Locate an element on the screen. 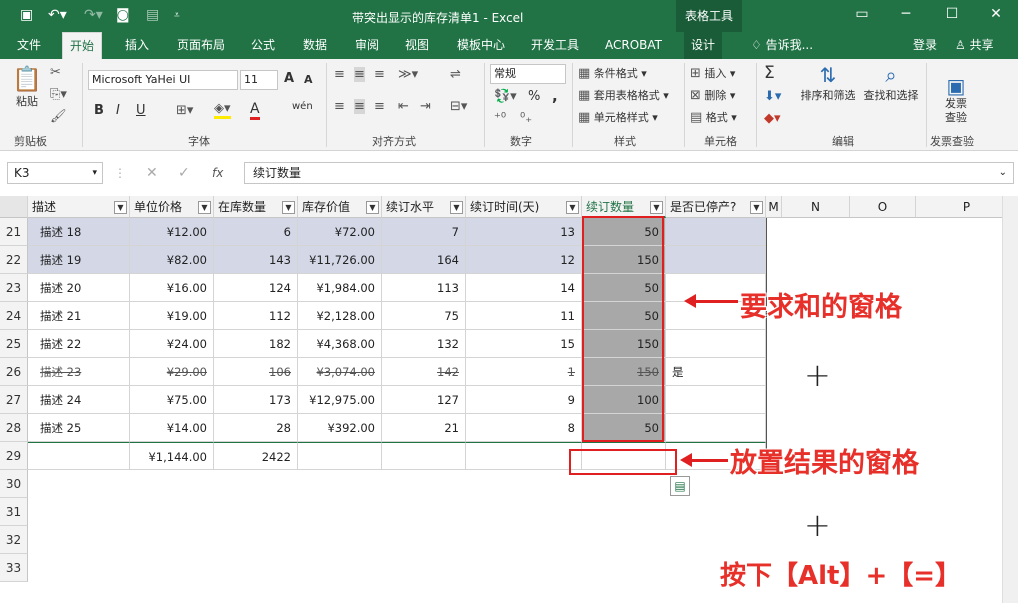 The image size is (1018, 603). align-left-icon: ≡ is located at coordinates (339, 106).